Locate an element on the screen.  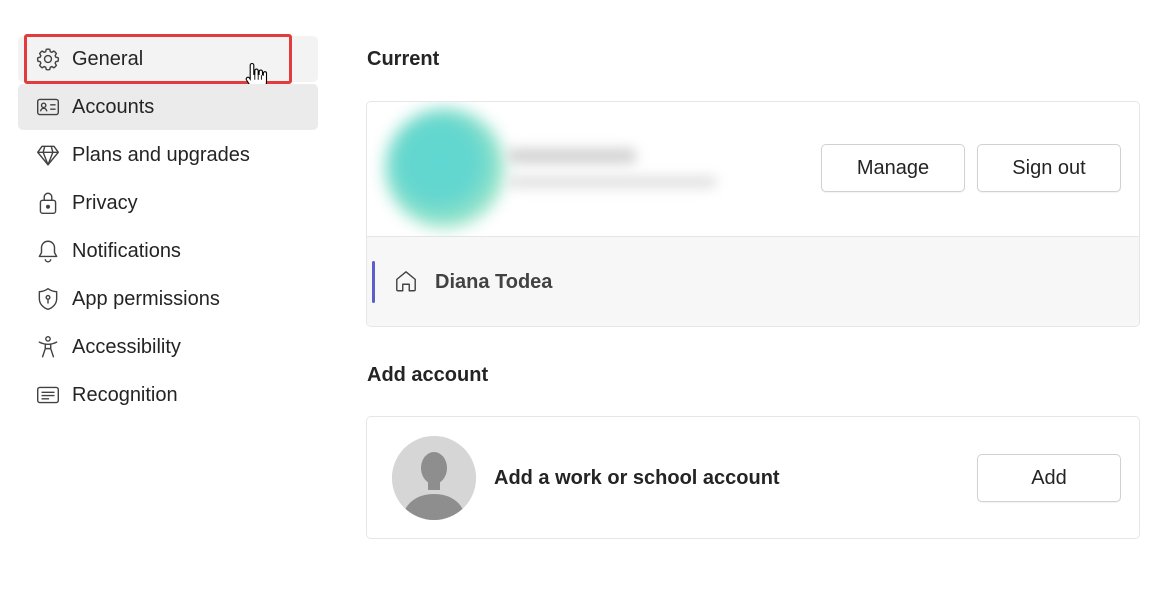
current-org-row: Diana Todea is located at coordinates (753, 281).